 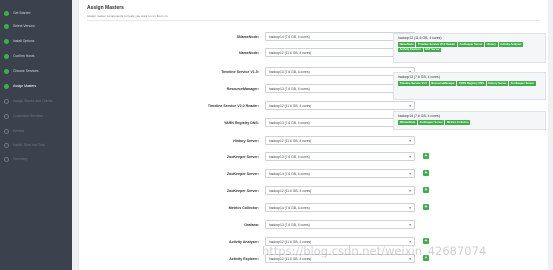 I want to click on wizard-step-label: Choose Services, so click(x=26, y=71).